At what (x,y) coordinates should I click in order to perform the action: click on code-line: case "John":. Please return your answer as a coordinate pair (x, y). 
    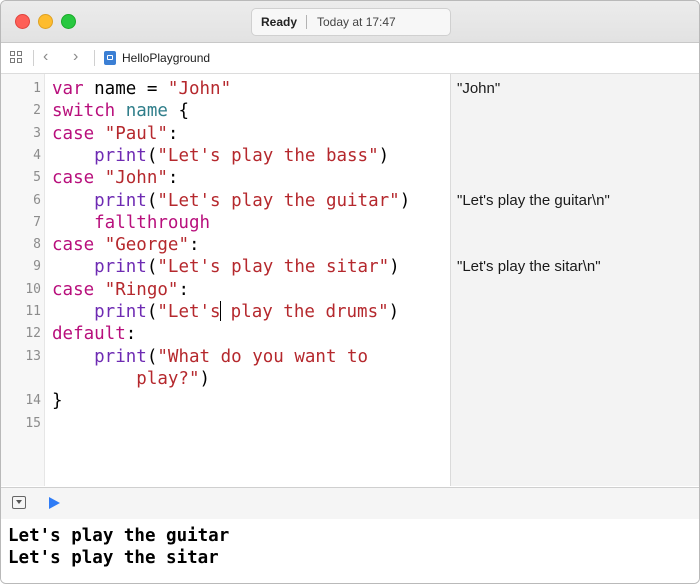
    Looking at the image, I should click on (115, 178).